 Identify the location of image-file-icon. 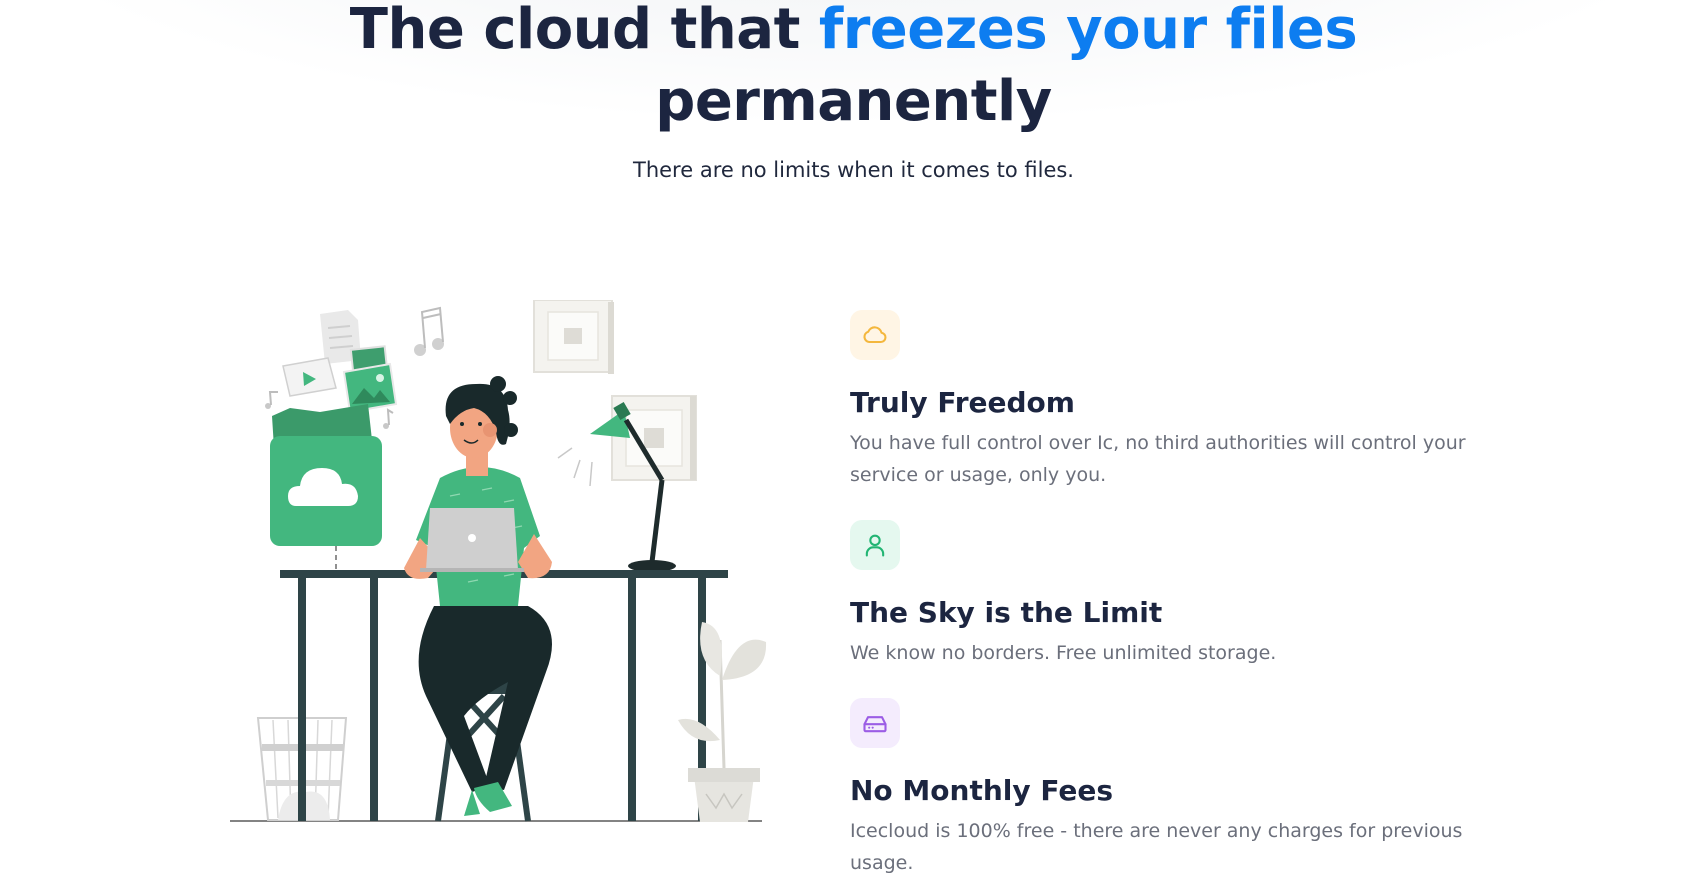
(370, 379).